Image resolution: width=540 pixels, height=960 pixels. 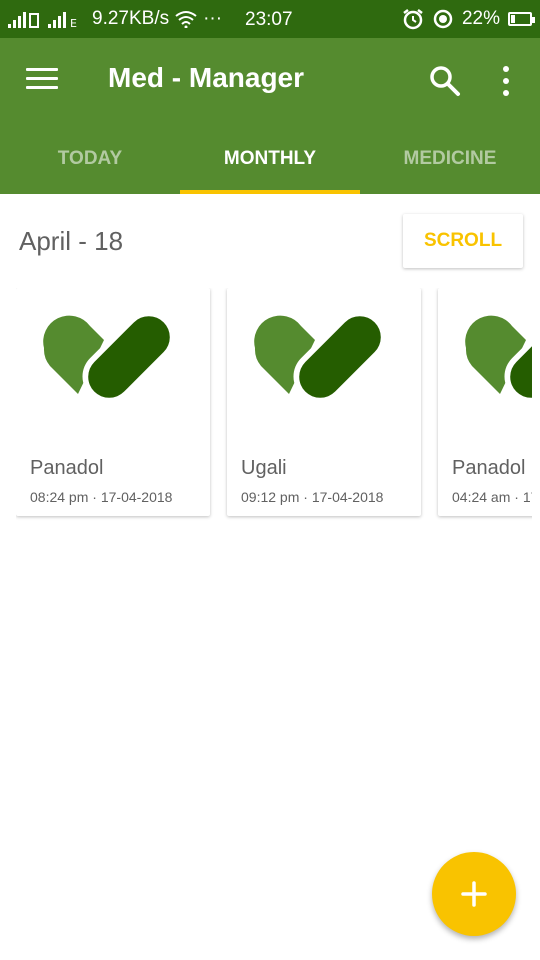 I want to click on overflow-dots: ···, so click(x=213, y=18).